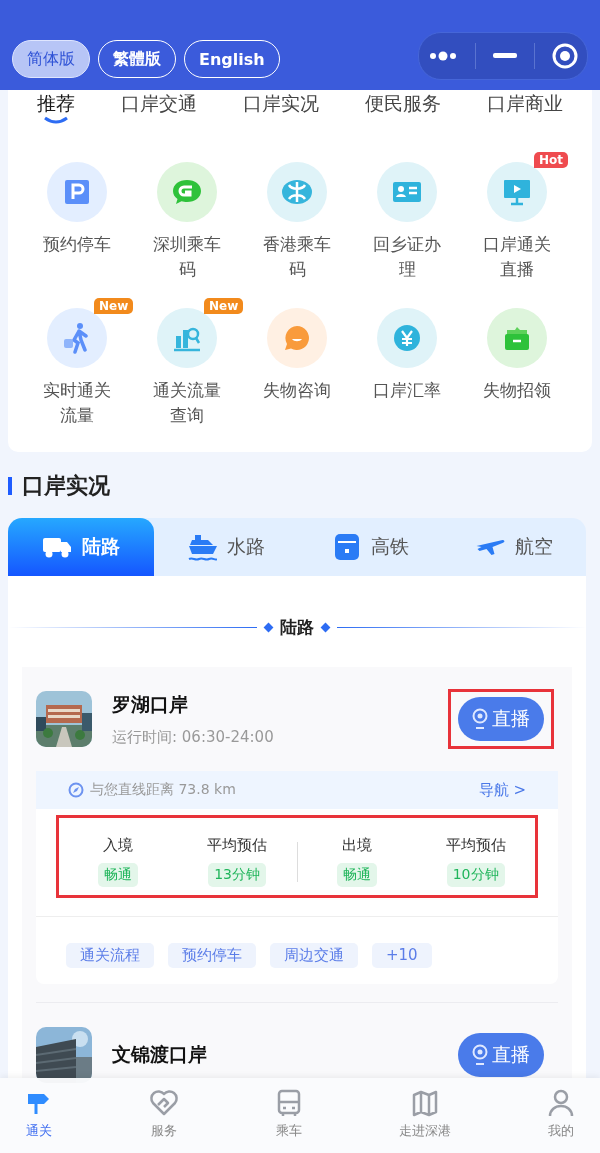 This screenshot has height=1153, width=600. I want to click on service-item: 回乡证办理, so click(407, 217).